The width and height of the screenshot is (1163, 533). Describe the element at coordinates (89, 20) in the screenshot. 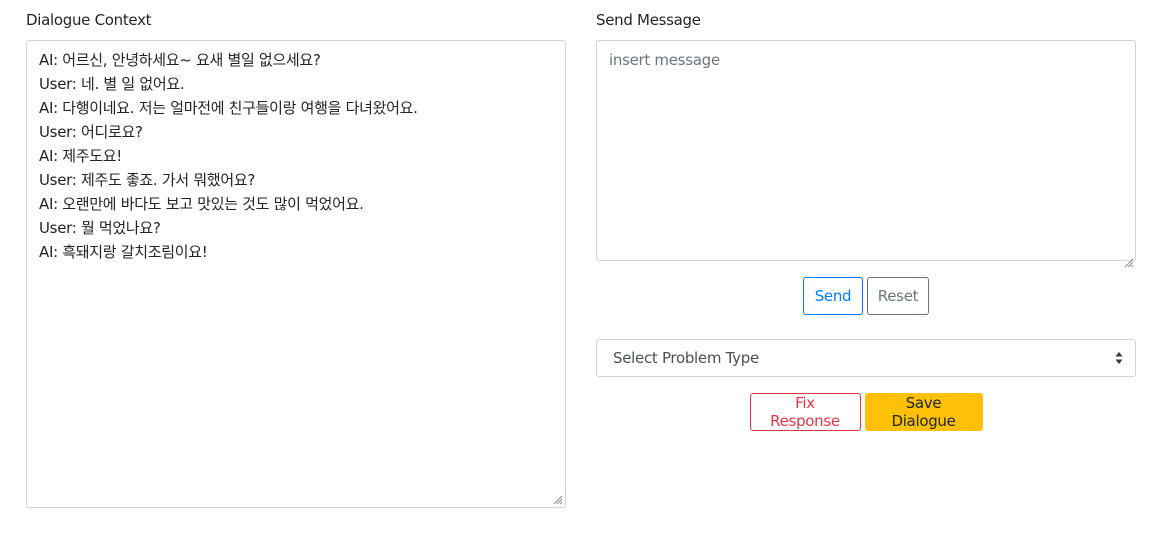

I see `dialogue-context-label: Dialogue Context` at that location.